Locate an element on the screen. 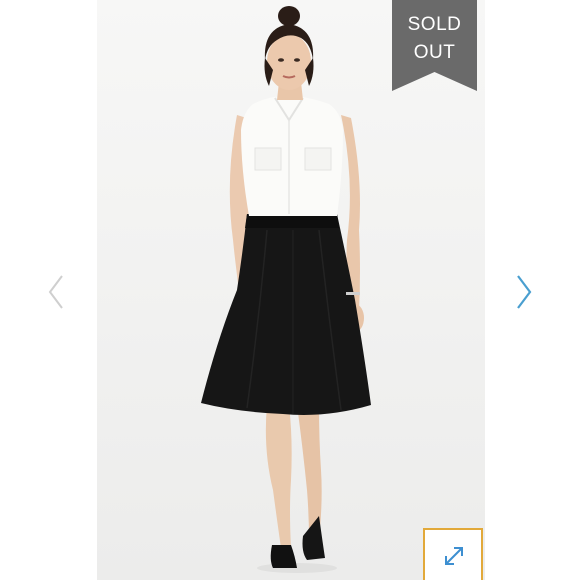 The width and height of the screenshot is (580, 580). sold-out-badge: SOLD OUT is located at coordinates (434, 45).